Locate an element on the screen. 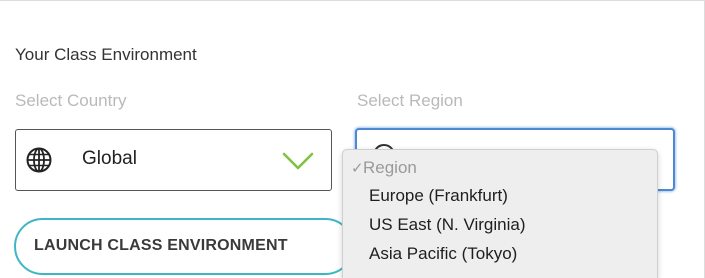  launch-class-environment-button: LAUNCH CLASS ENVIRONMENT is located at coordinates (184, 246).